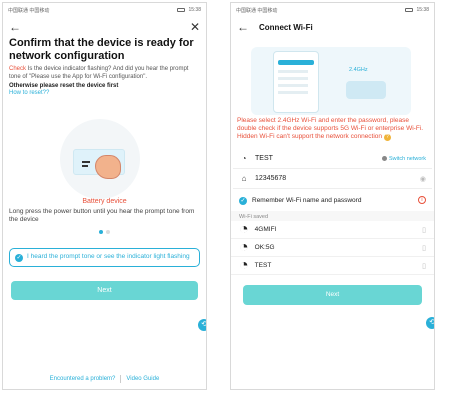  I want to click on video-guide-link: Video Guide, so click(142, 379).